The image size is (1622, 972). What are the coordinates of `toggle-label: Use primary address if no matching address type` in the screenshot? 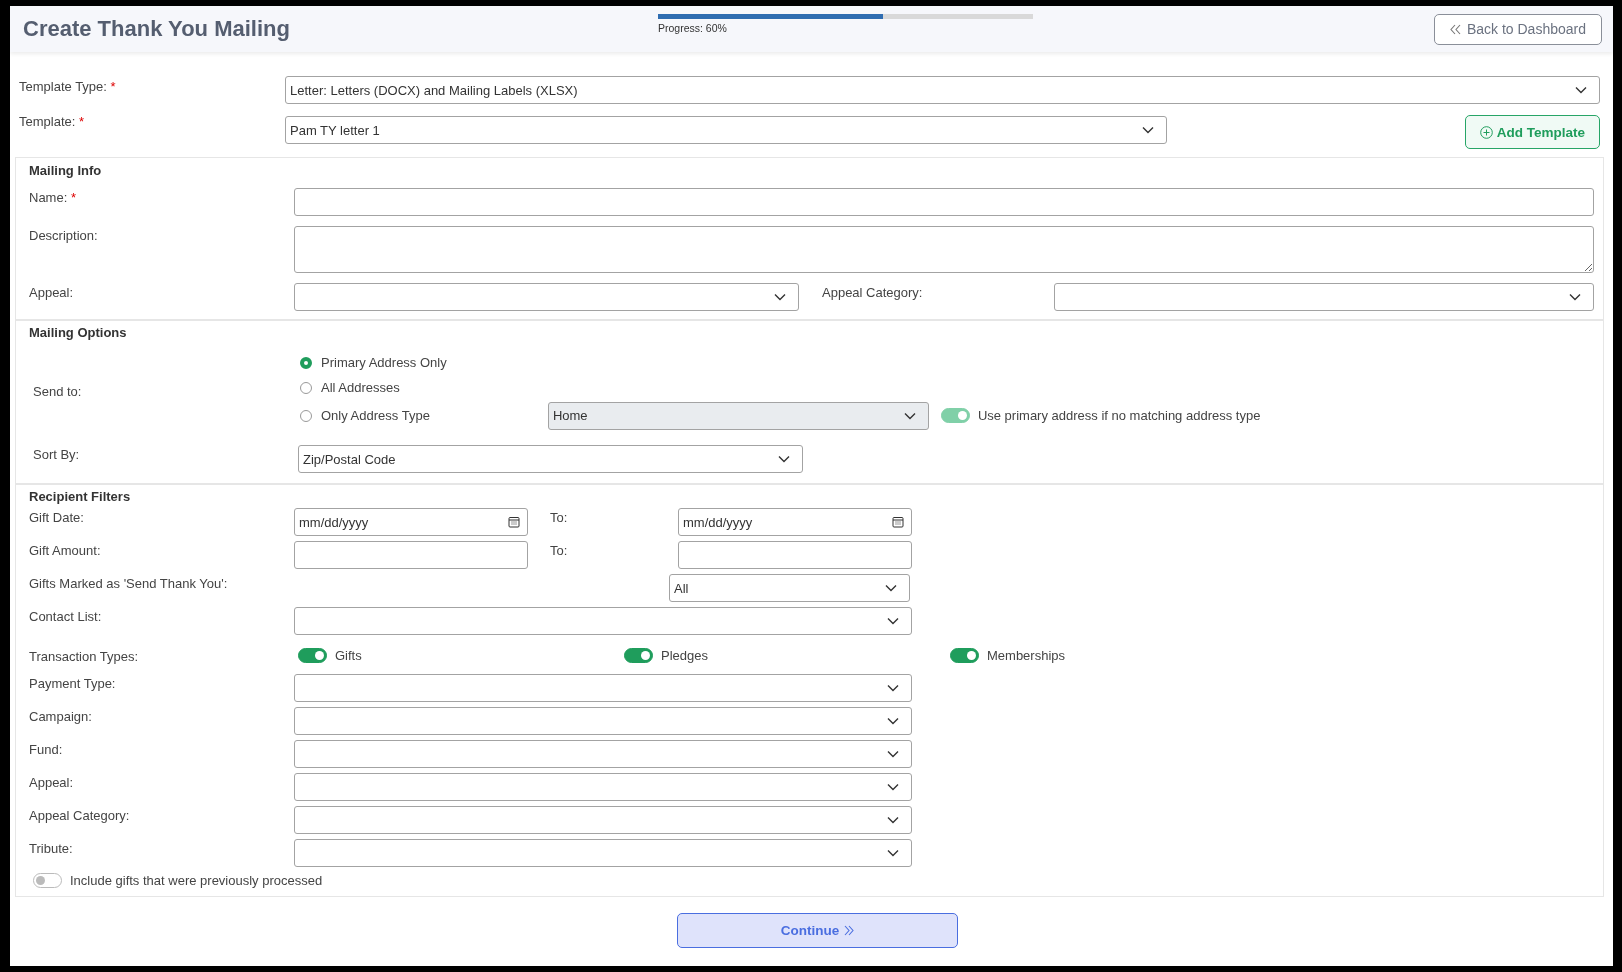 It's located at (1119, 415).